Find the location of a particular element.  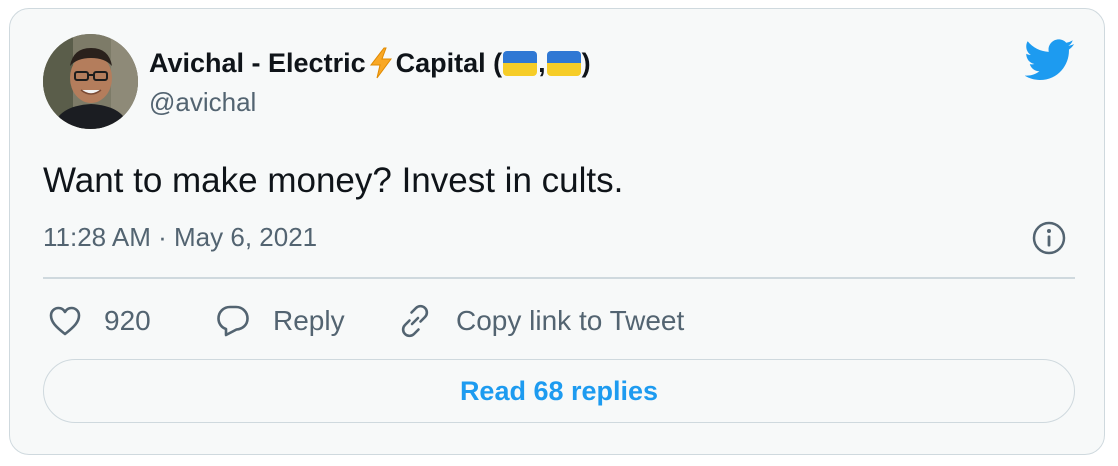

copy-link-label: Copy link to Tweet is located at coordinates (570, 320).